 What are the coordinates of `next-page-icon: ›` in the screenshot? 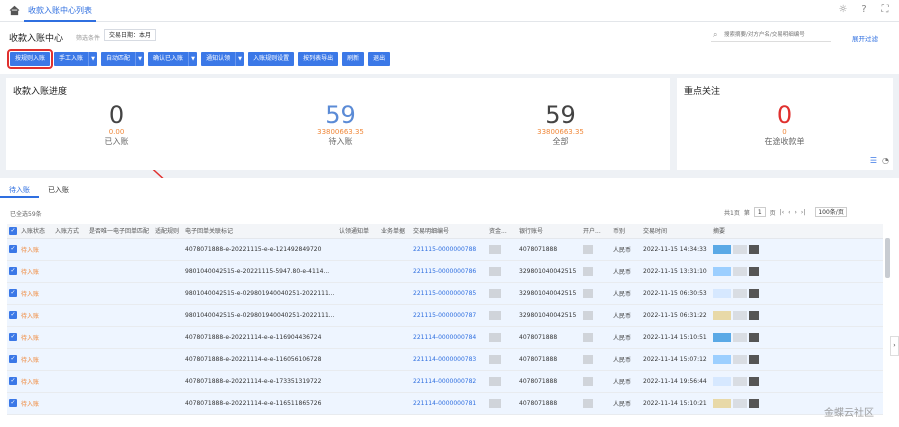 It's located at (796, 212).